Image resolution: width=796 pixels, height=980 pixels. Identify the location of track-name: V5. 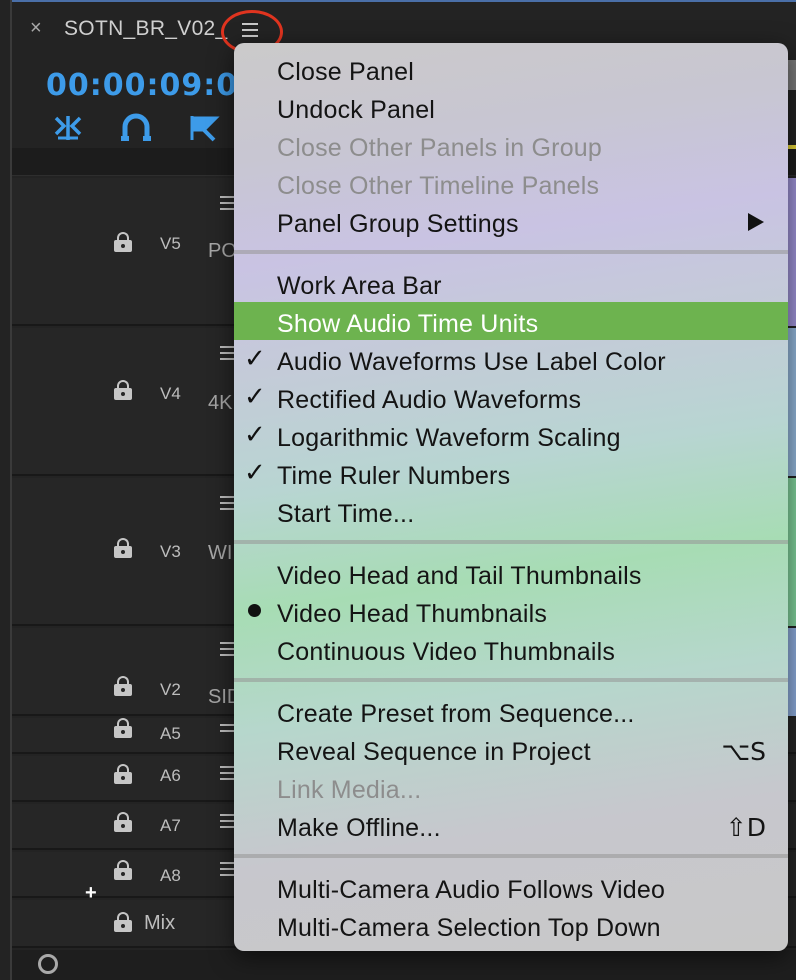
(170, 243).